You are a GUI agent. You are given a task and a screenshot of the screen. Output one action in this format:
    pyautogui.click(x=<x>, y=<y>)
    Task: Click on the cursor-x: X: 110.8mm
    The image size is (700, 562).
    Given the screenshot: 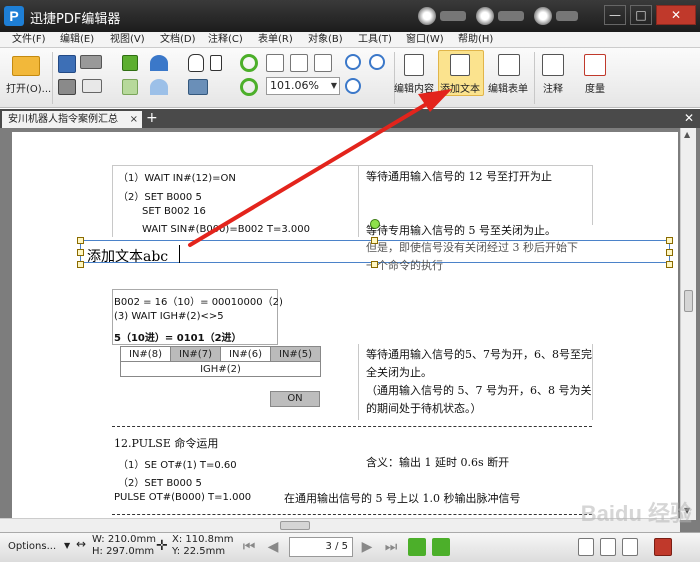 What is the action you would take?
    pyautogui.click(x=203, y=539)
    